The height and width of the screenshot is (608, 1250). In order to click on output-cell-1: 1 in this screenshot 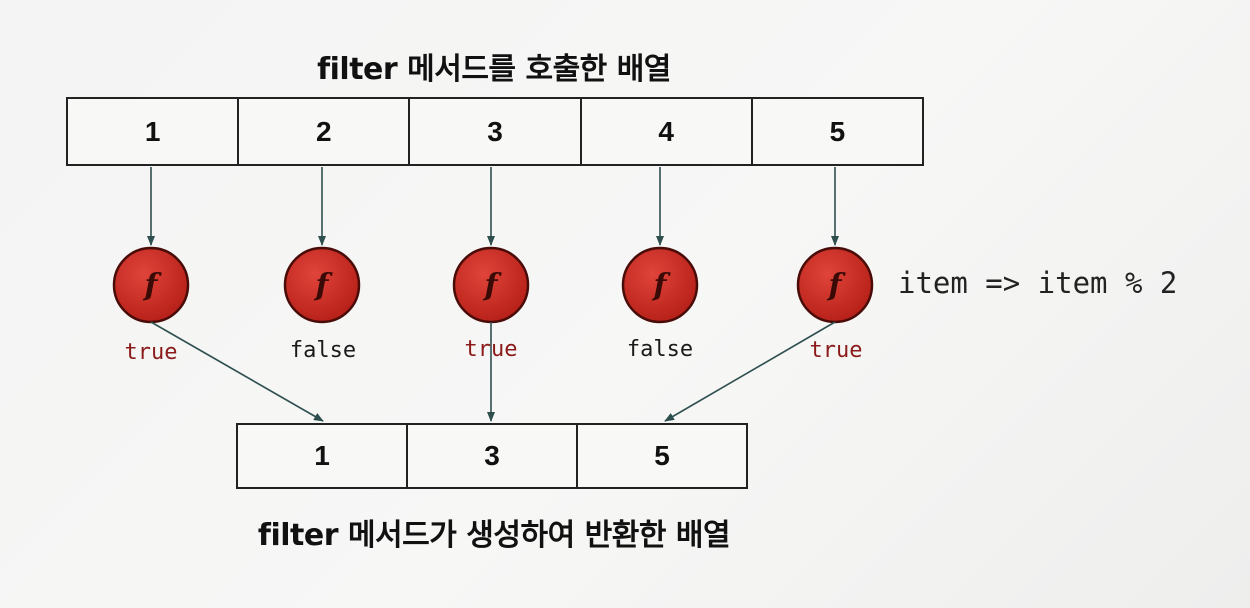, I will do `click(323, 456)`.